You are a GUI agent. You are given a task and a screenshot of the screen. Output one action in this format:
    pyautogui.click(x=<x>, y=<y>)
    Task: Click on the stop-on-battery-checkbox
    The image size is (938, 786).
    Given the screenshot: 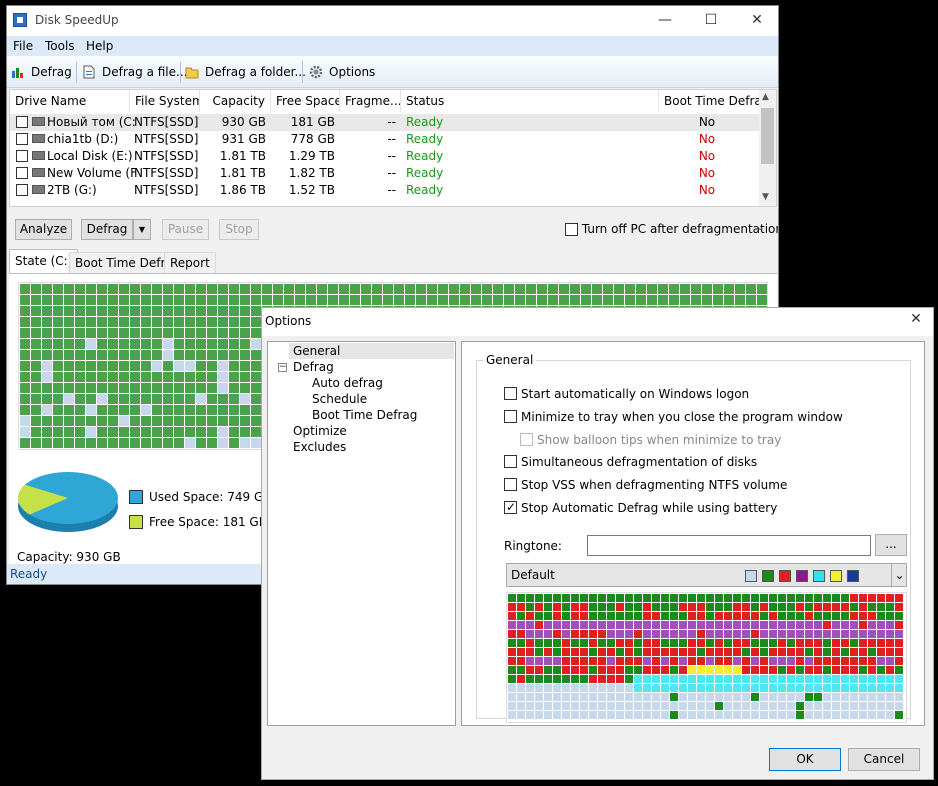 What is the action you would take?
    pyautogui.click(x=510, y=507)
    